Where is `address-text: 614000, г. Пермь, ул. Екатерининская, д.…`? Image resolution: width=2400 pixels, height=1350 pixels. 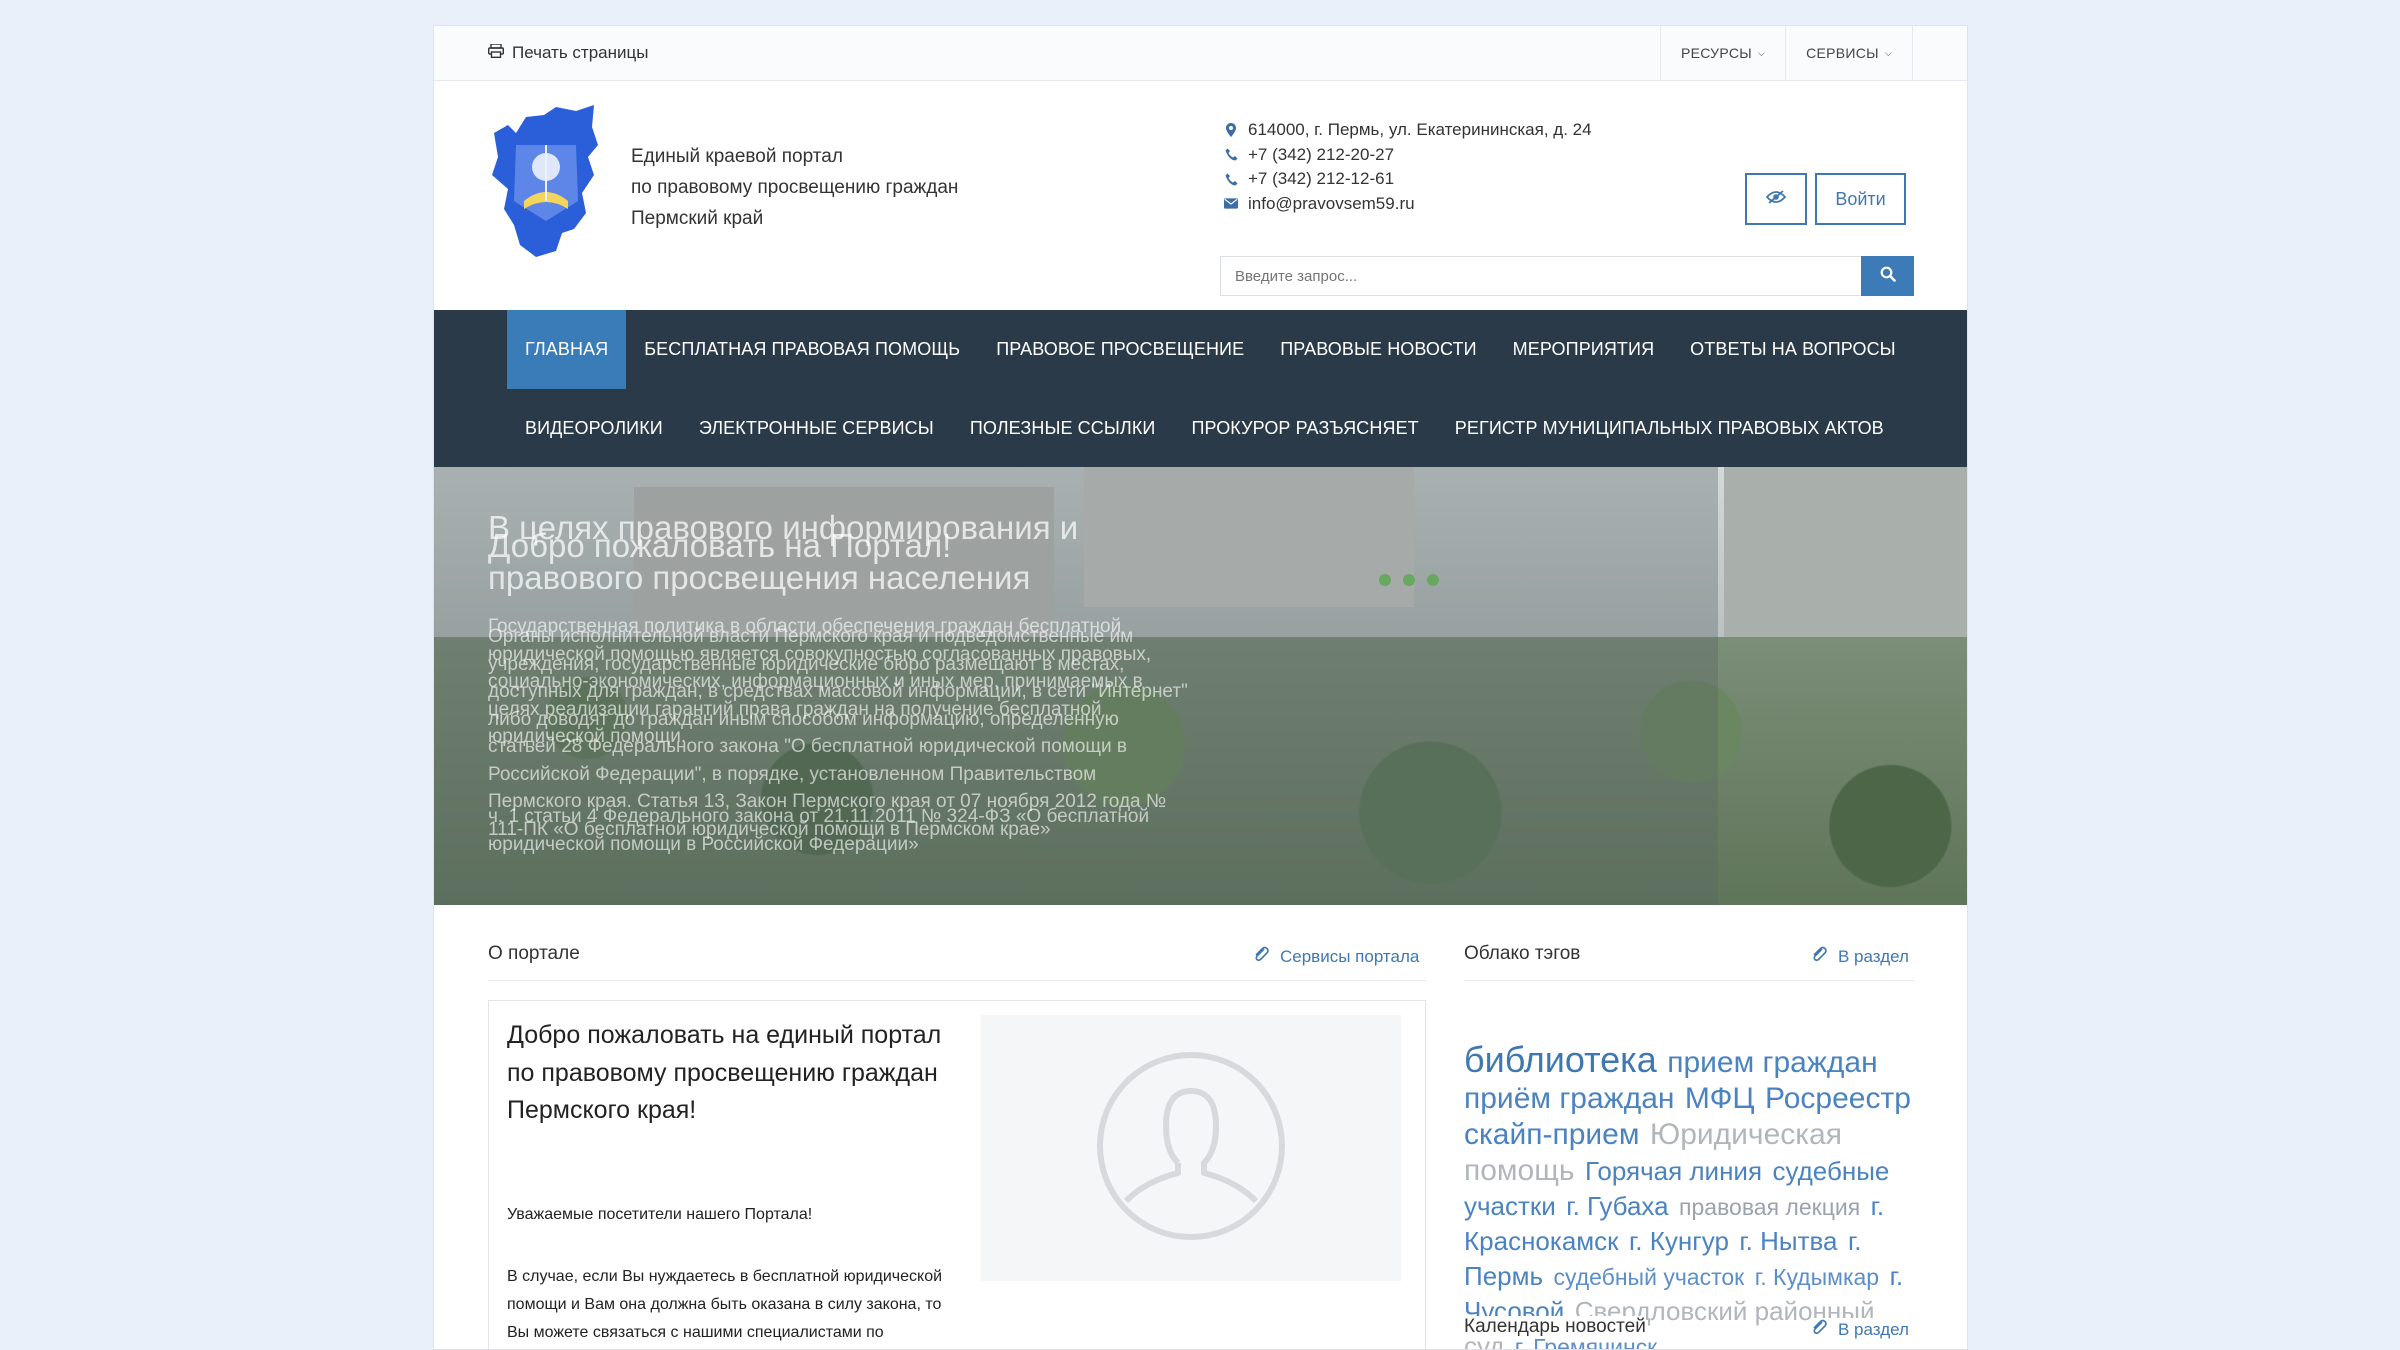 address-text: 614000, г. Пермь, ул. Екатерининская, д.… is located at coordinates (1420, 129).